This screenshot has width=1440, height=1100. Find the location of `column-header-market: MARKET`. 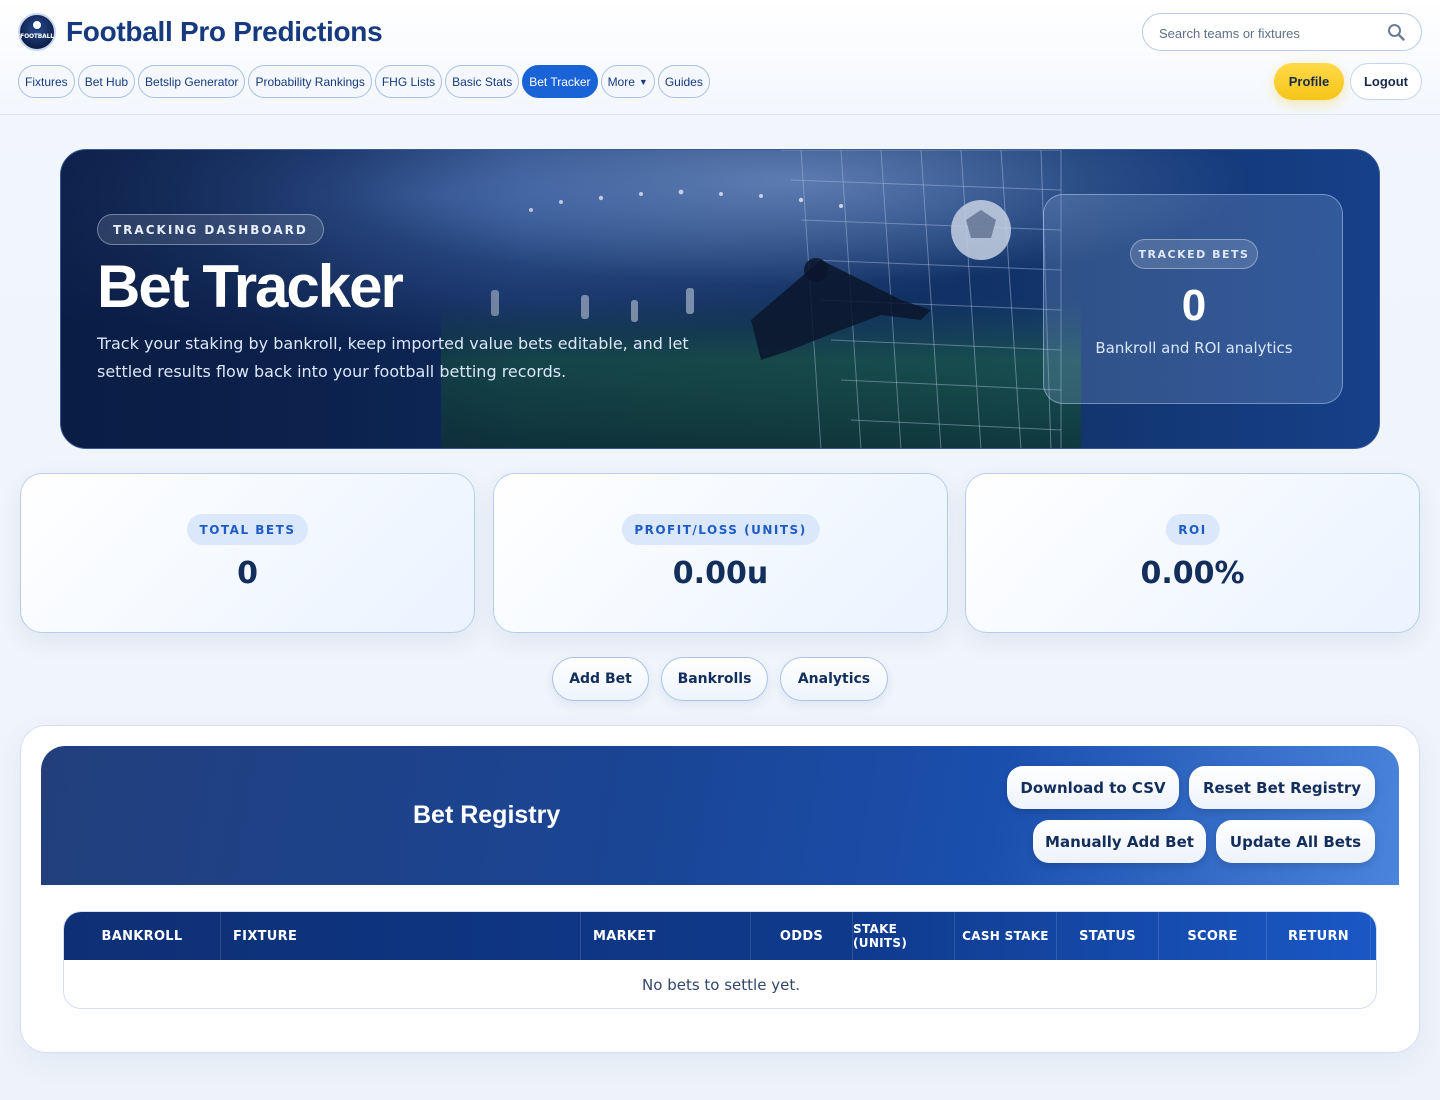

column-header-market: MARKET is located at coordinates (666, 936).